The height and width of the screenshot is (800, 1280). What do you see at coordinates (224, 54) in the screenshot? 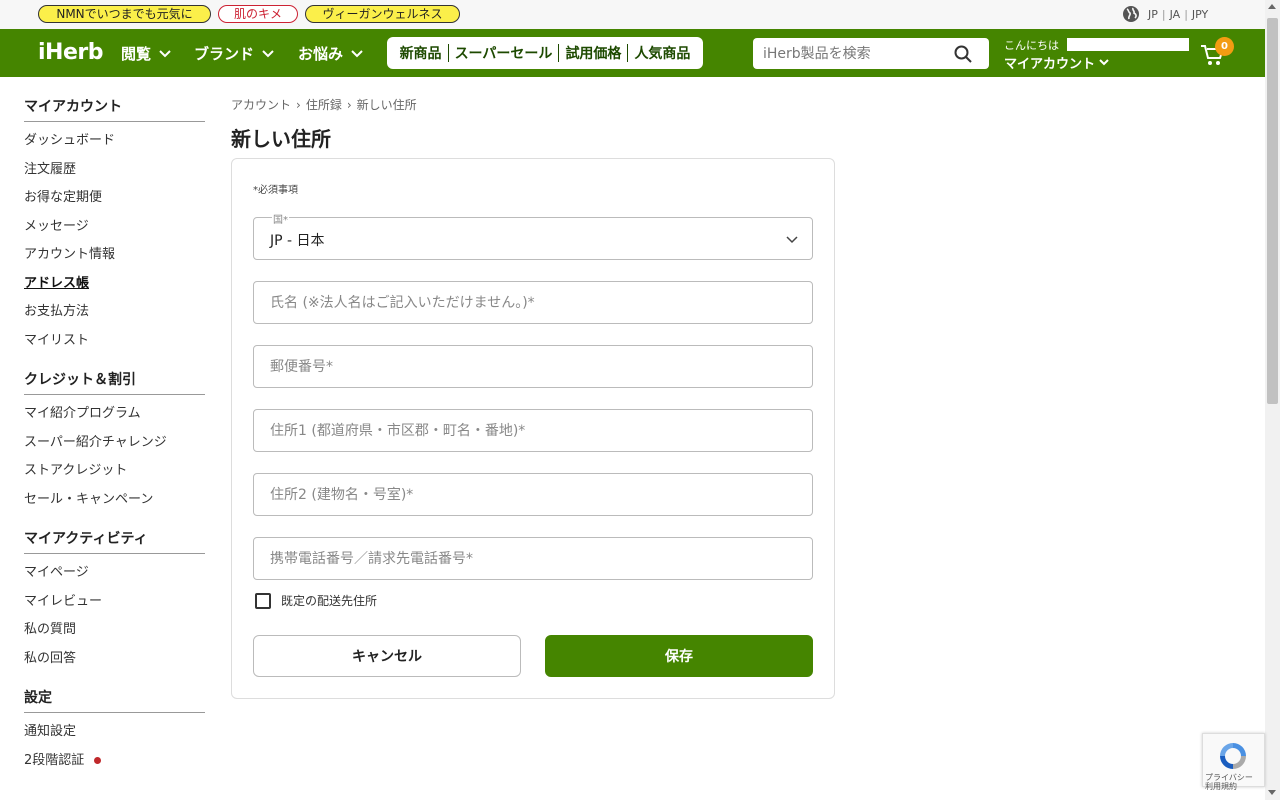
I see `nav-menu-label: ブランド` at bounding box center [224, 54].